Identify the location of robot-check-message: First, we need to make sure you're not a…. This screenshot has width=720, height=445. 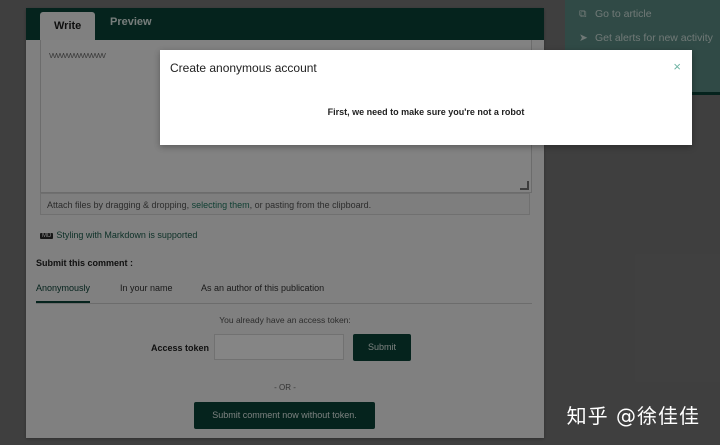
(426, 112).